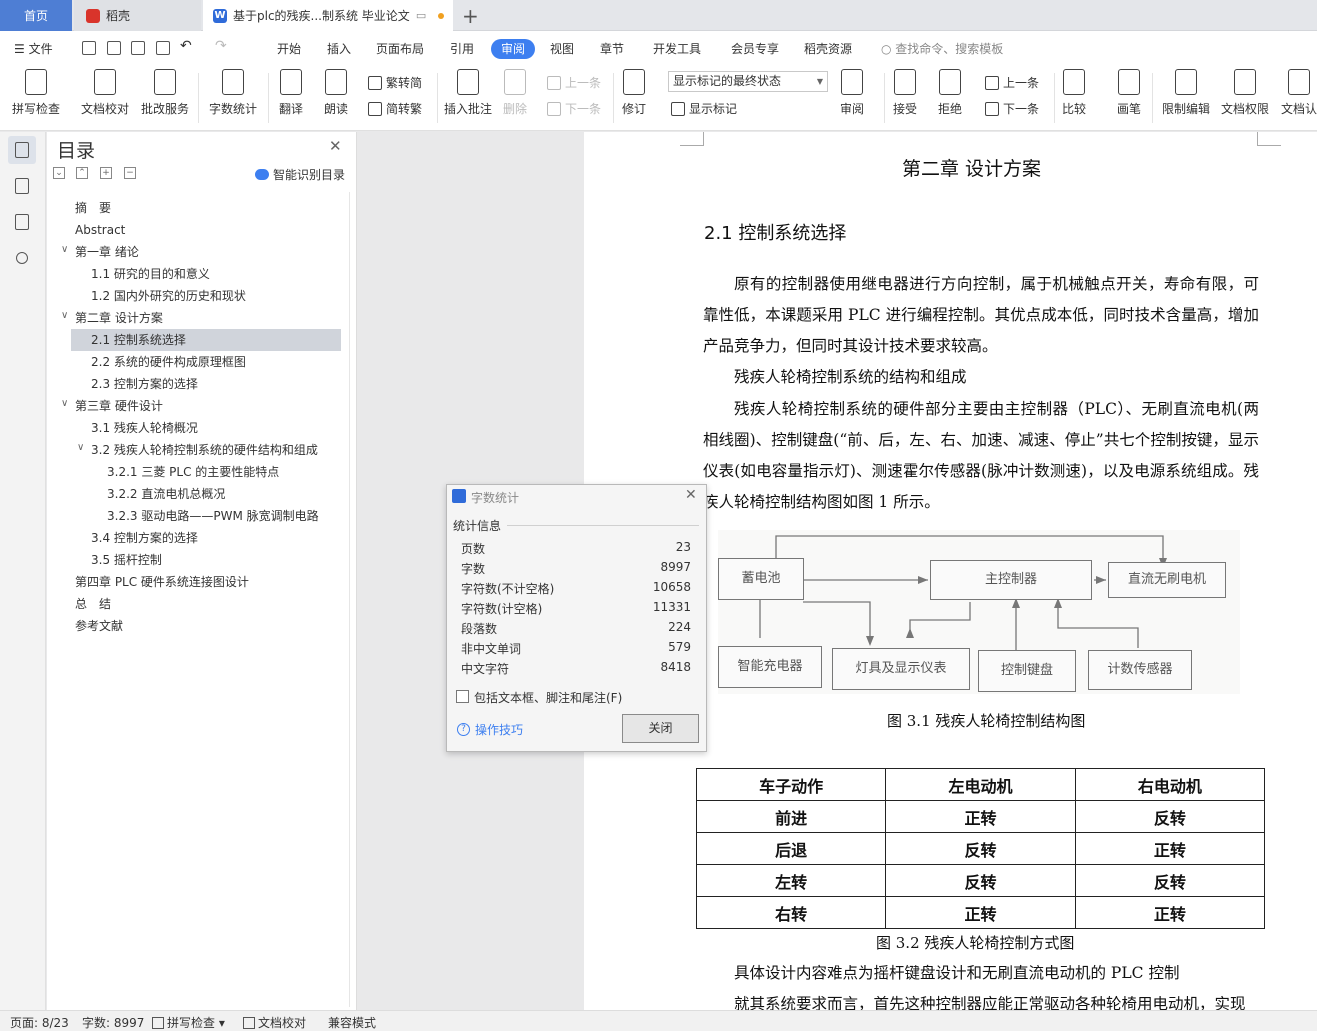 The width and height of the screenshot is (1317, 1031). What do you see at coordinates (168, 296) in the screenshot?
I see `toc-item: 1.2 国内外研究的历史和现状` at bounding box center [168, 296].